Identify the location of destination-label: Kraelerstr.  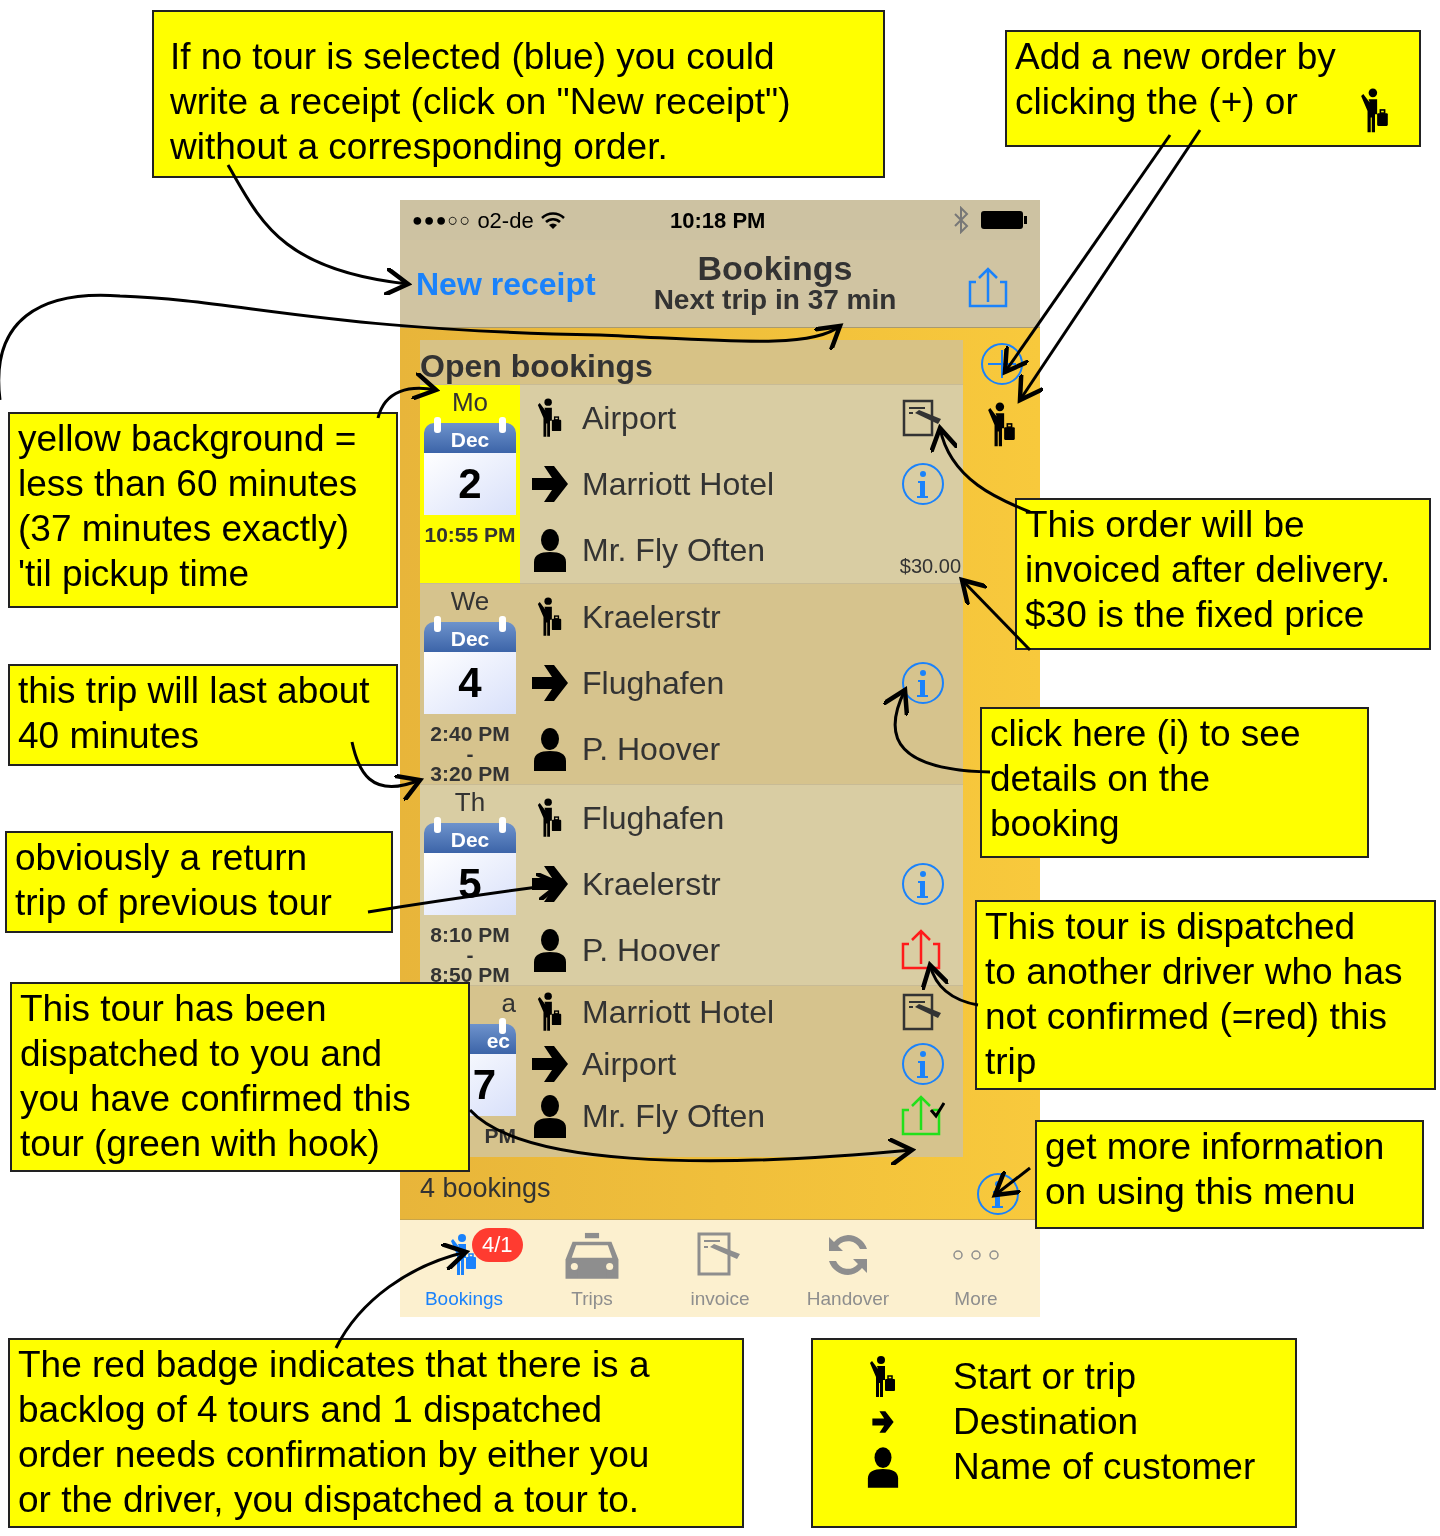
(651, 884).